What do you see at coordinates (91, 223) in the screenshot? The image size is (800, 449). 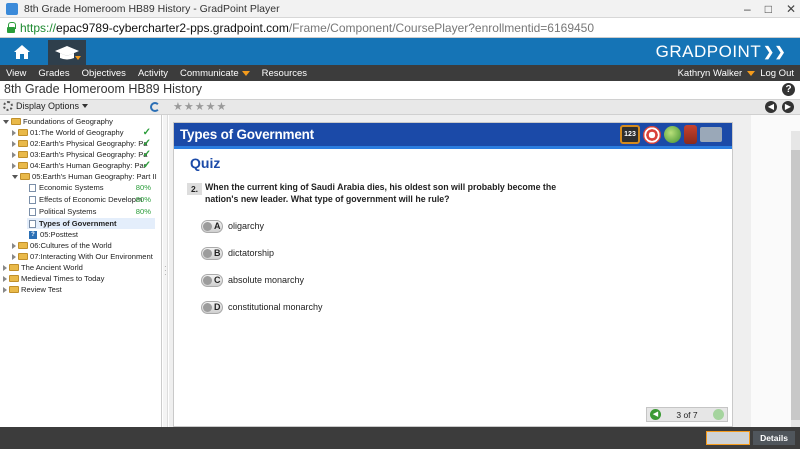 I see `tree-lesson-selected: Types of Government` at bounding box center [91, 223].